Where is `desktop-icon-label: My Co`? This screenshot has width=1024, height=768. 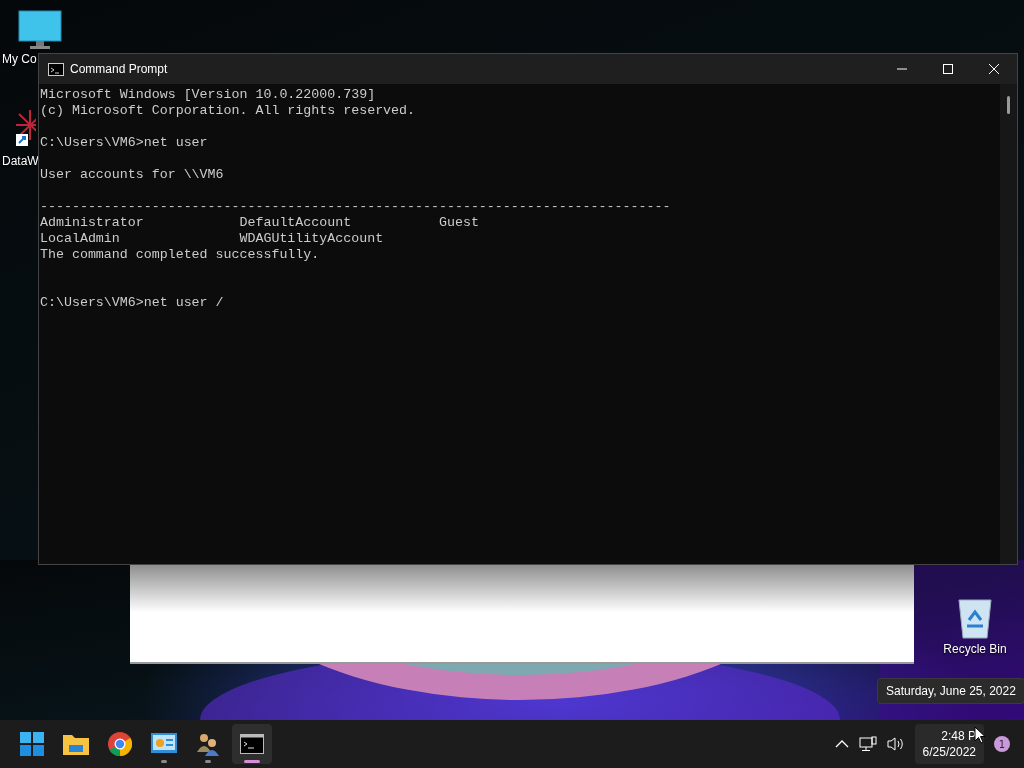
desktop-icon-label: My Co is located at coordinates (19, 59).